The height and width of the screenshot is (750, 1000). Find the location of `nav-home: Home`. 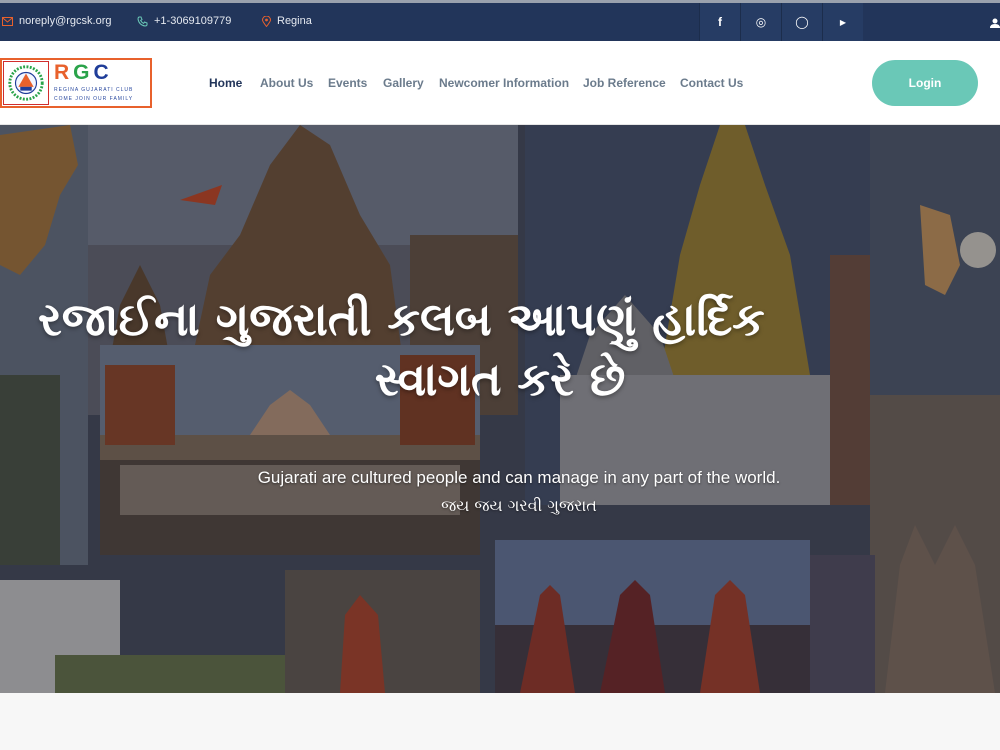

nav-home: Home is located at coordinates (225, 83).